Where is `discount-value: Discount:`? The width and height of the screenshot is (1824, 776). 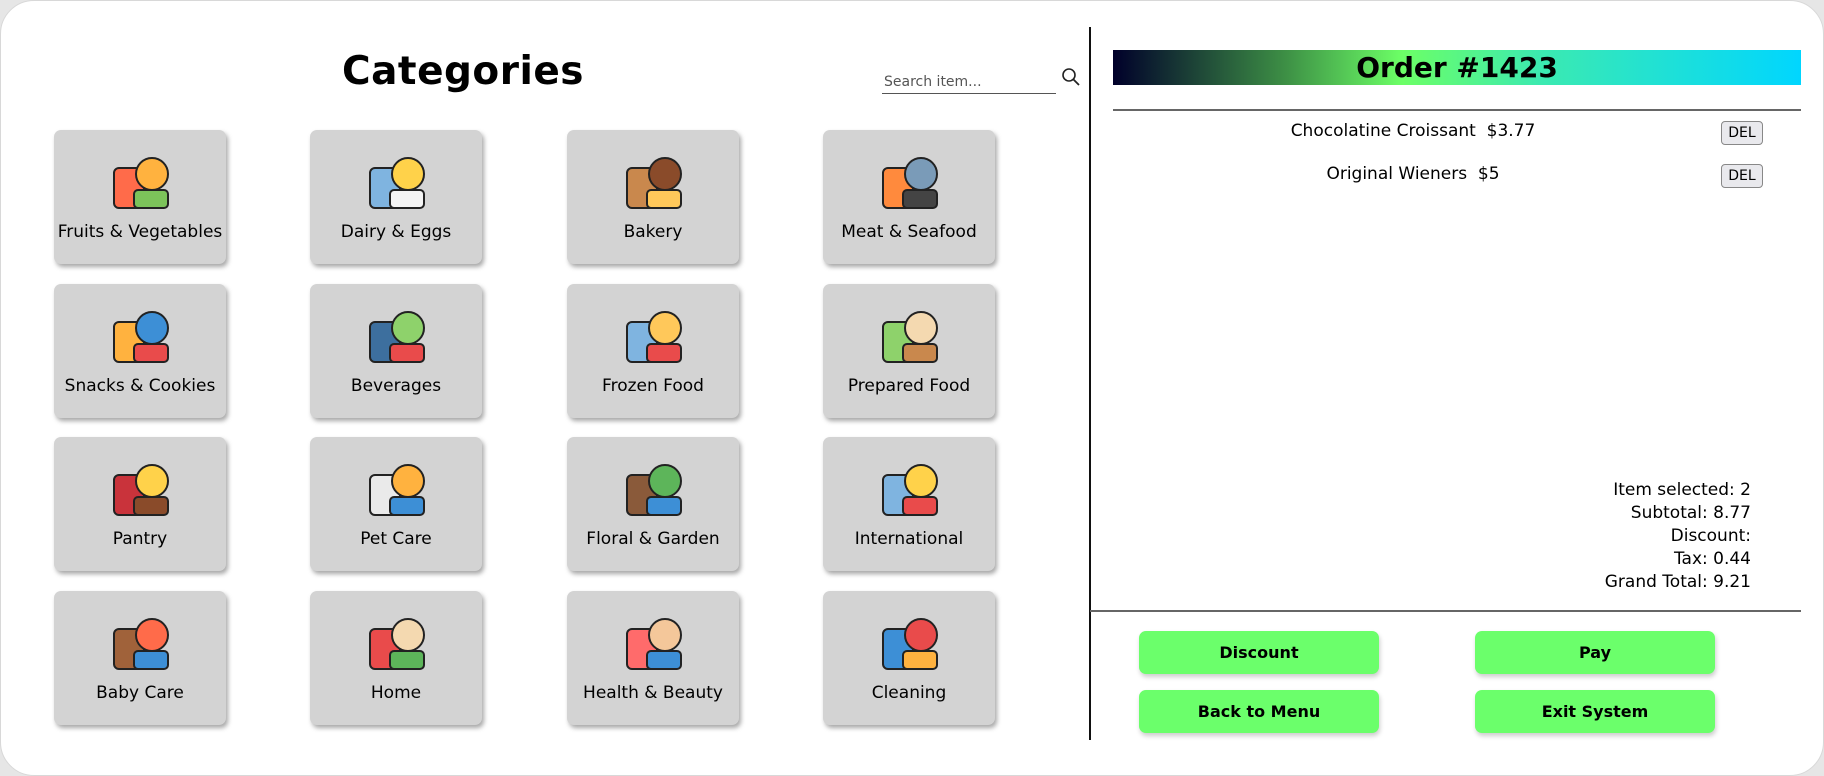
discount-value: Discount: is located at coordinates (1710, 536).